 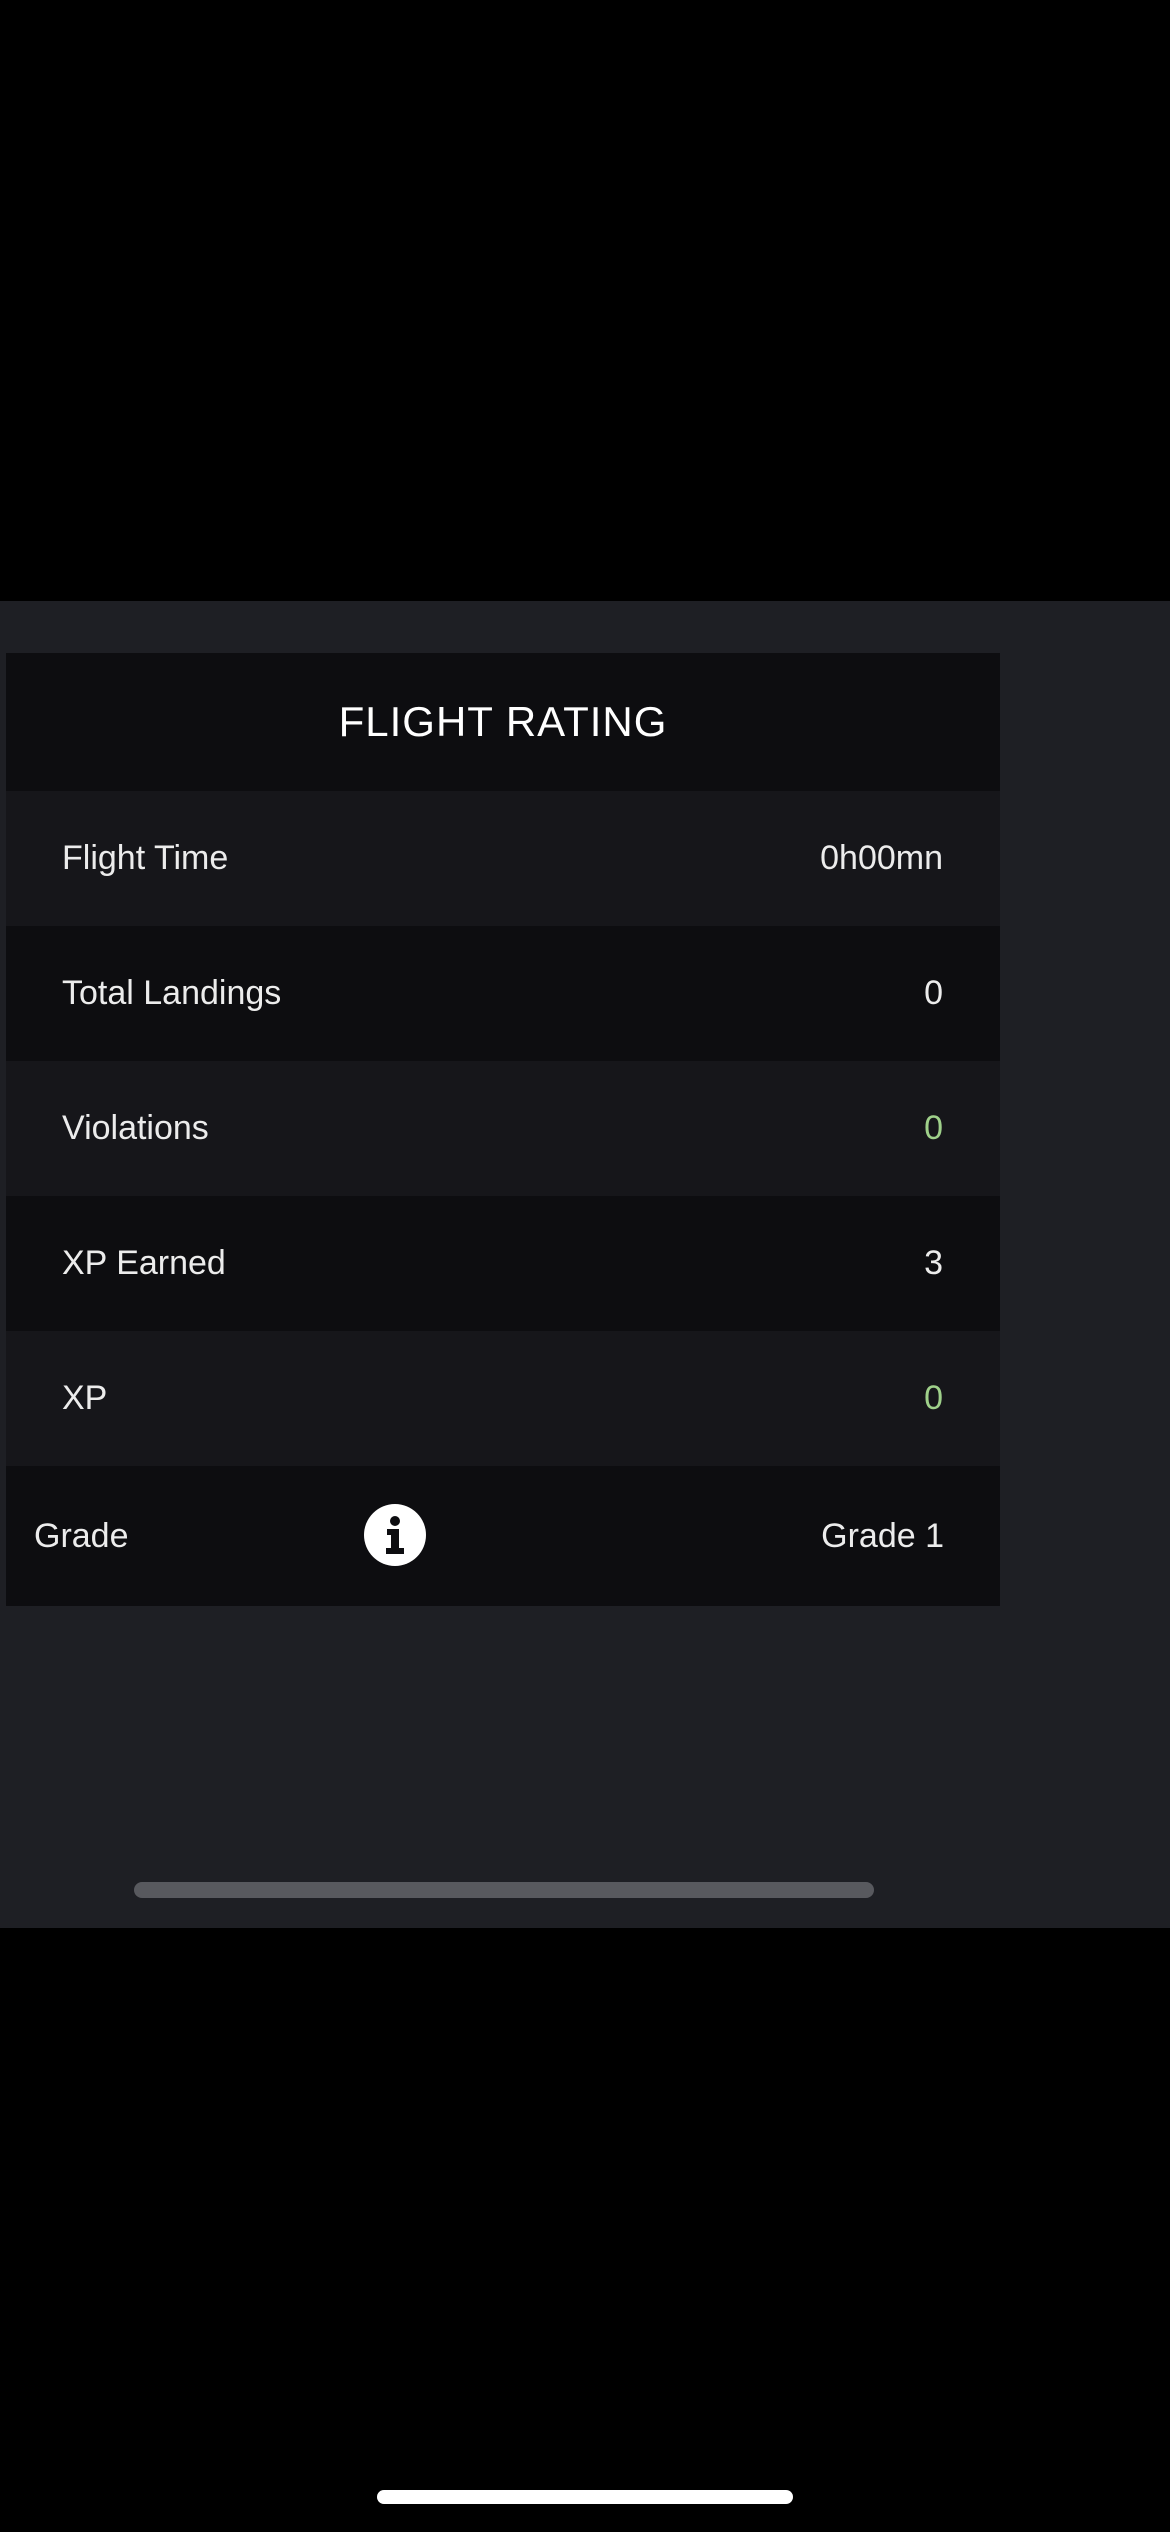 I want to click on row-total-landings: Total Landings 0, so click(x=503, y=993).